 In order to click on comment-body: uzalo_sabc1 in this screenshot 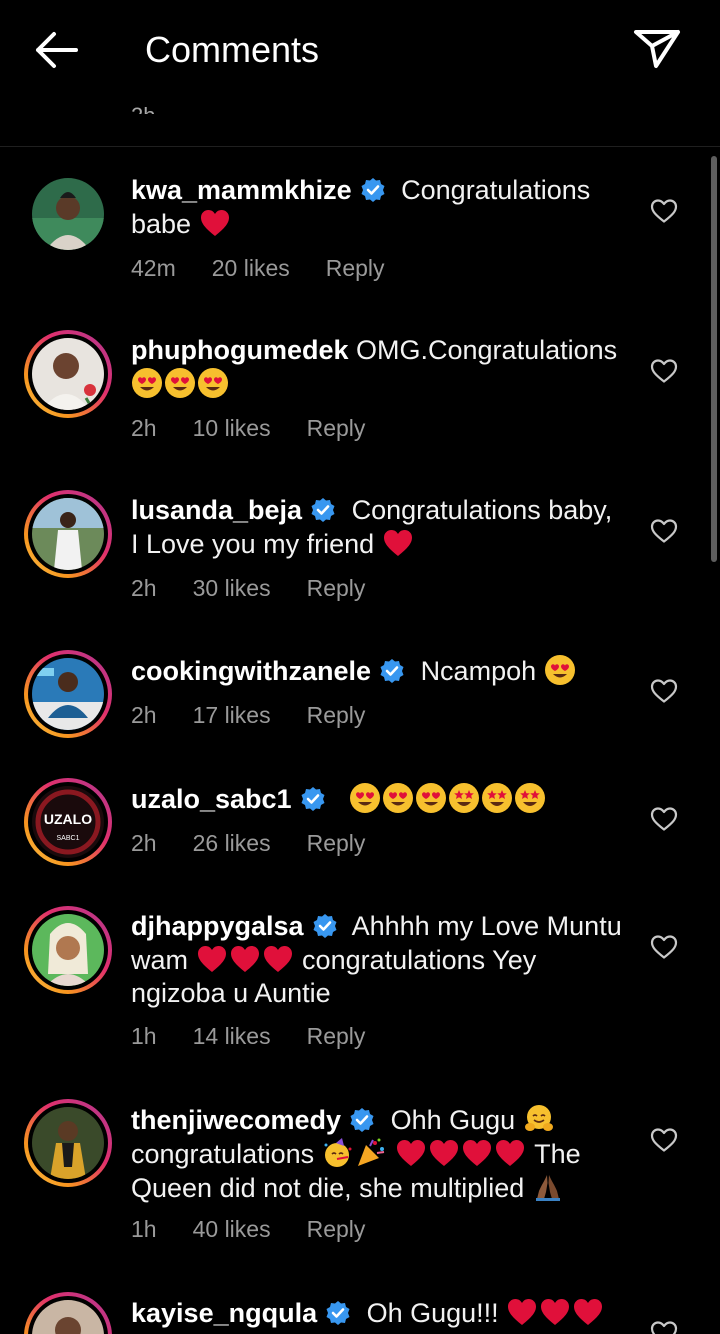, I will do `click(378, 799)`.